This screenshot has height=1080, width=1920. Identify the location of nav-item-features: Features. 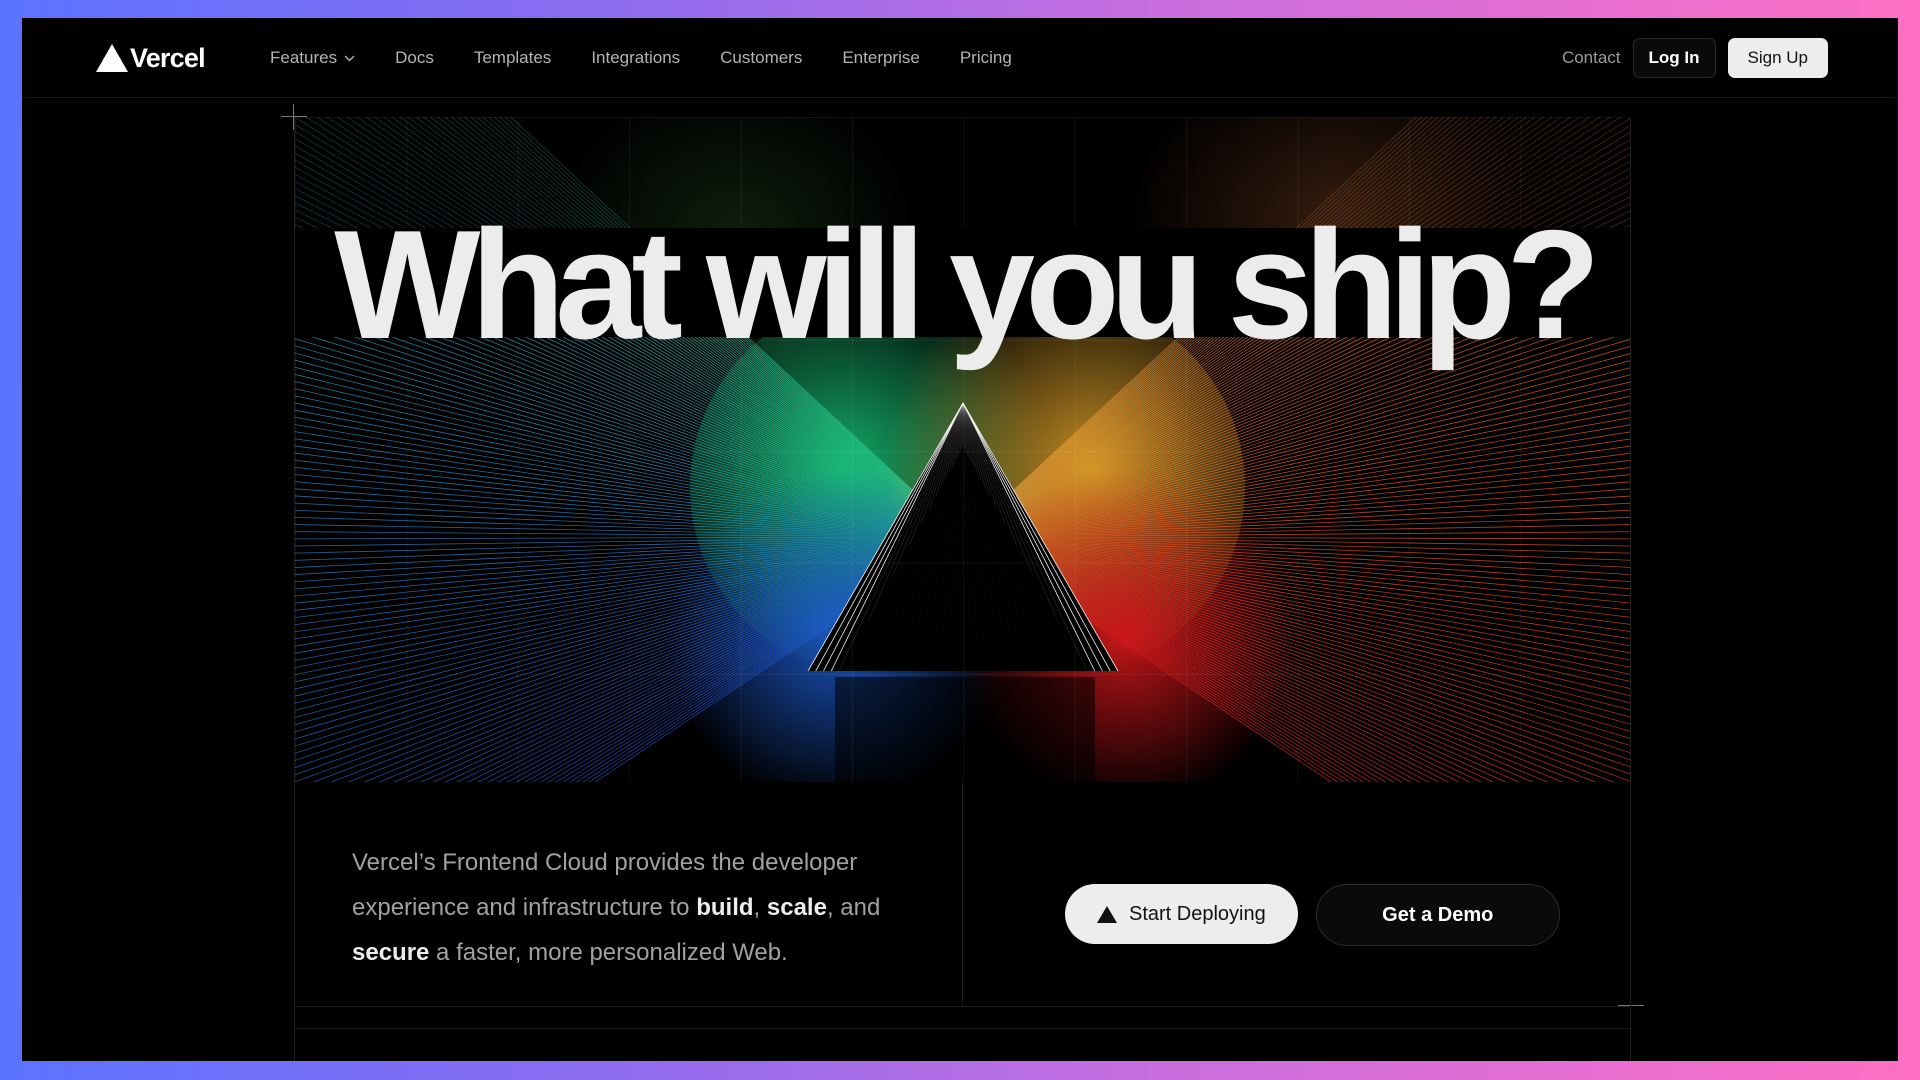
(322, 58).